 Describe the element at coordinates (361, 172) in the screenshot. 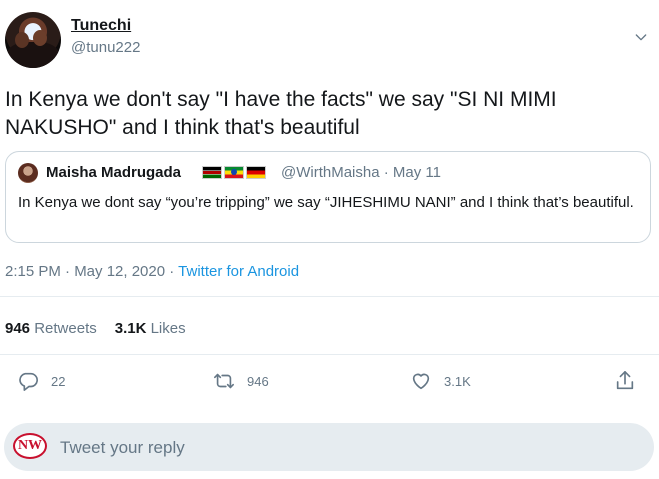

I see `quoted-tweet-meta: @WirthMaisha · May 11` at that location.